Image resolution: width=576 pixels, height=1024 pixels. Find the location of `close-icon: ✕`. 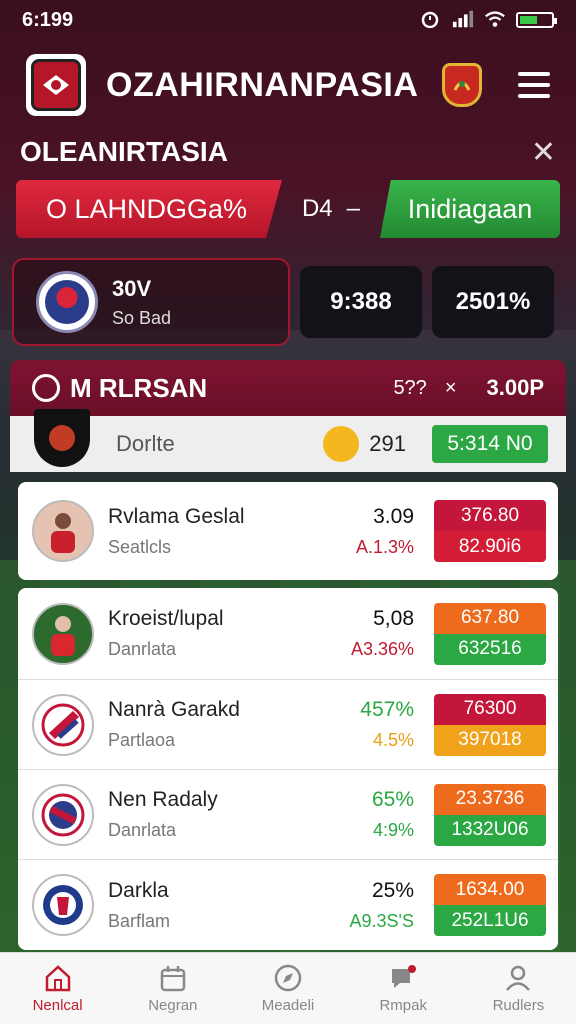

close-icon: ✕ is located at coordinates (543, 152).